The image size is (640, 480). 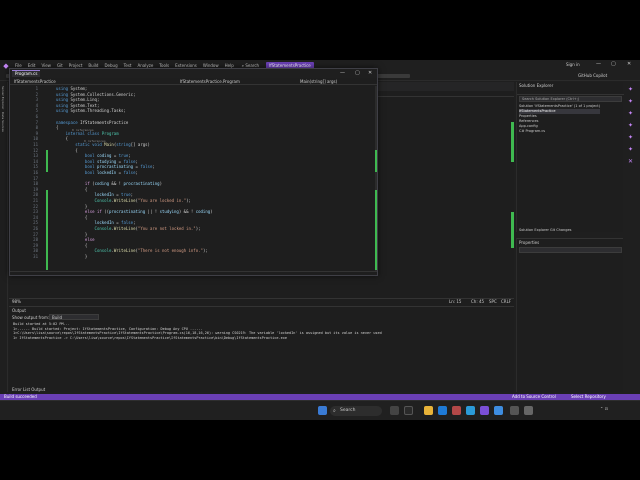 What do you see at coordinates (342, 73) in the screenshot?
I see `float-minimize-button: —` at bounding box center [342, 73].